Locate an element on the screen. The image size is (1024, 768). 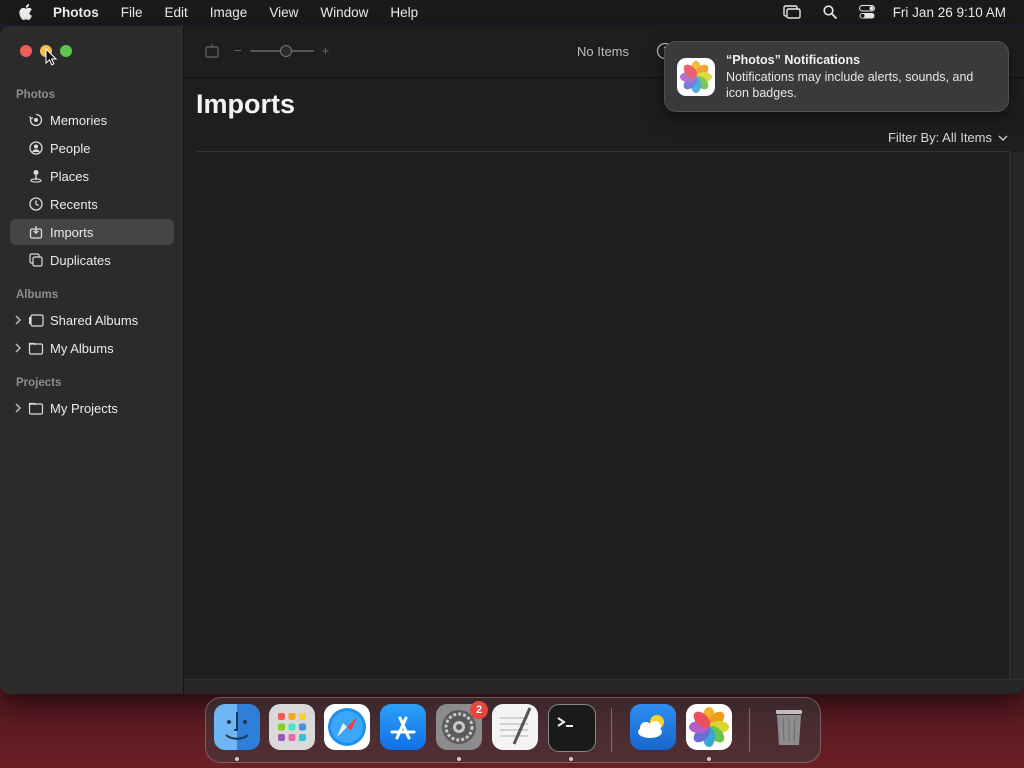
dock-safari-icon is located at coordinates (347, 727).